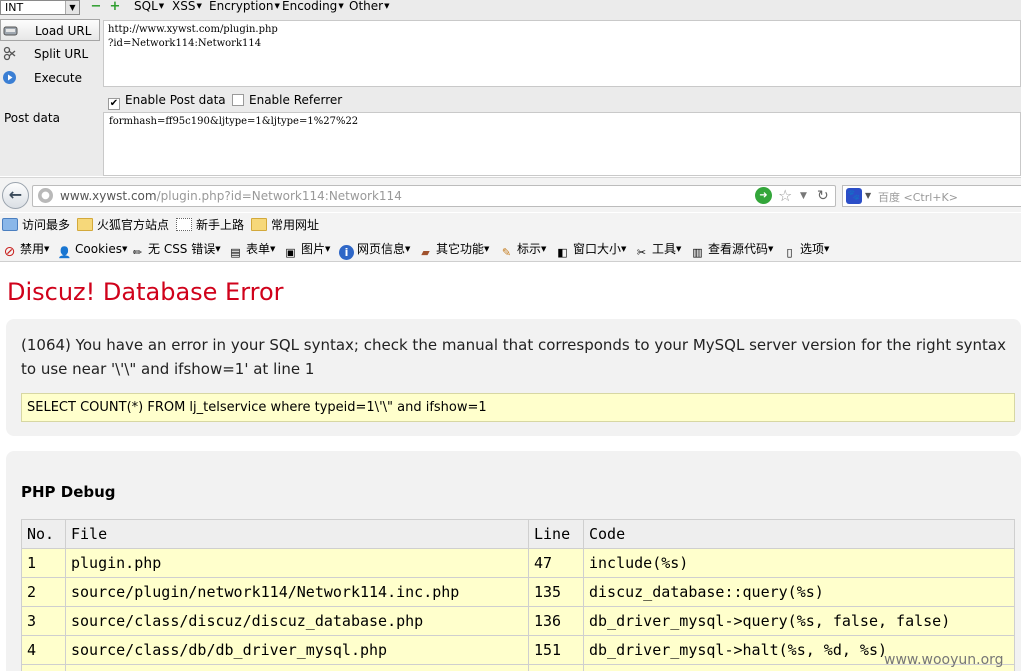  What do you see at coordinates (381, 249) in the screenshot?
I see `devbar-label: 网页信息` at bounding box center [381, 249].